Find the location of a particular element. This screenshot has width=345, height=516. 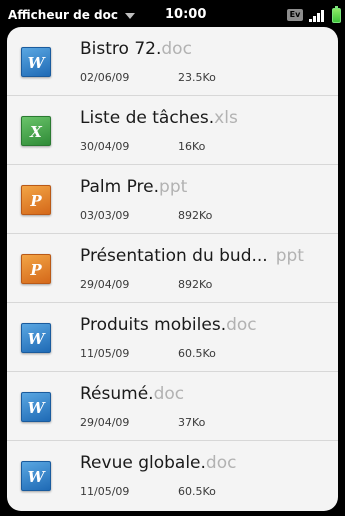

document-row: X Liste de tâches.xls 30/04/09 16Ko is located at coordinates (172, 130).